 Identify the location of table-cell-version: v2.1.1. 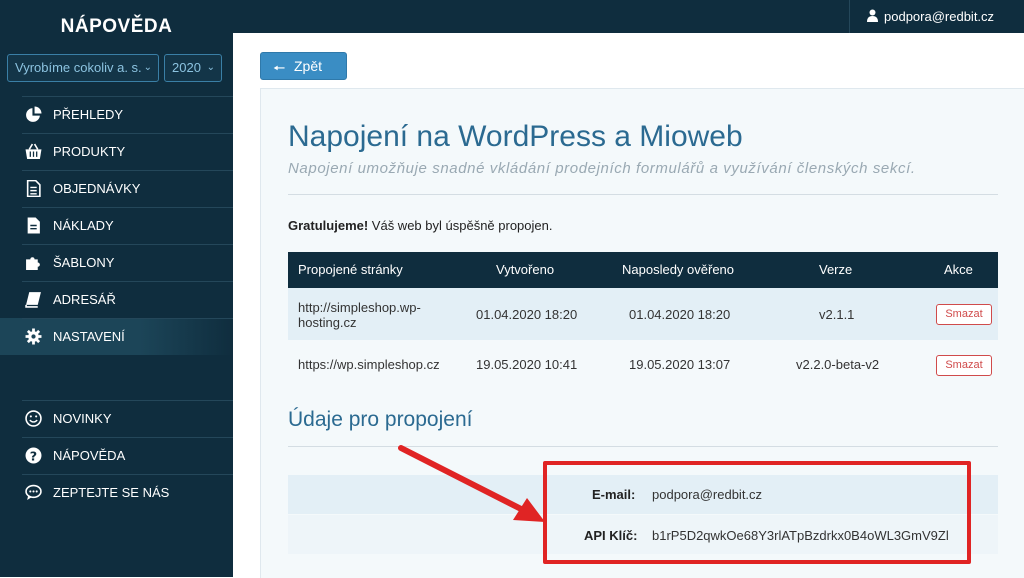
(837, 314).